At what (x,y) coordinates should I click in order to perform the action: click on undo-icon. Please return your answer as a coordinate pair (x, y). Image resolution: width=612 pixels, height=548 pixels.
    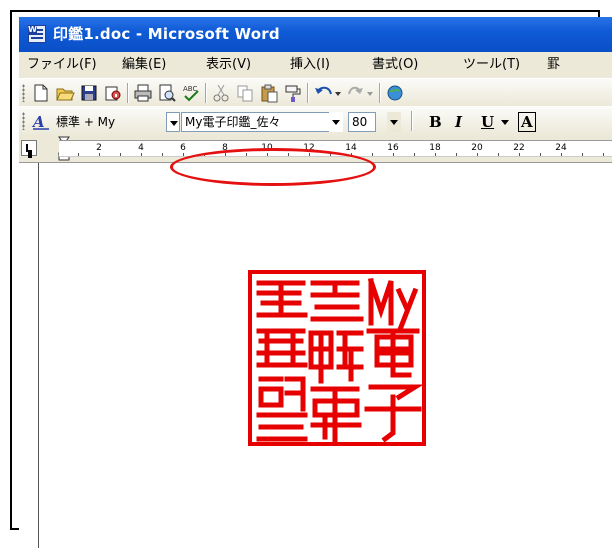
    Looking at the image, I should click on (328, 93).